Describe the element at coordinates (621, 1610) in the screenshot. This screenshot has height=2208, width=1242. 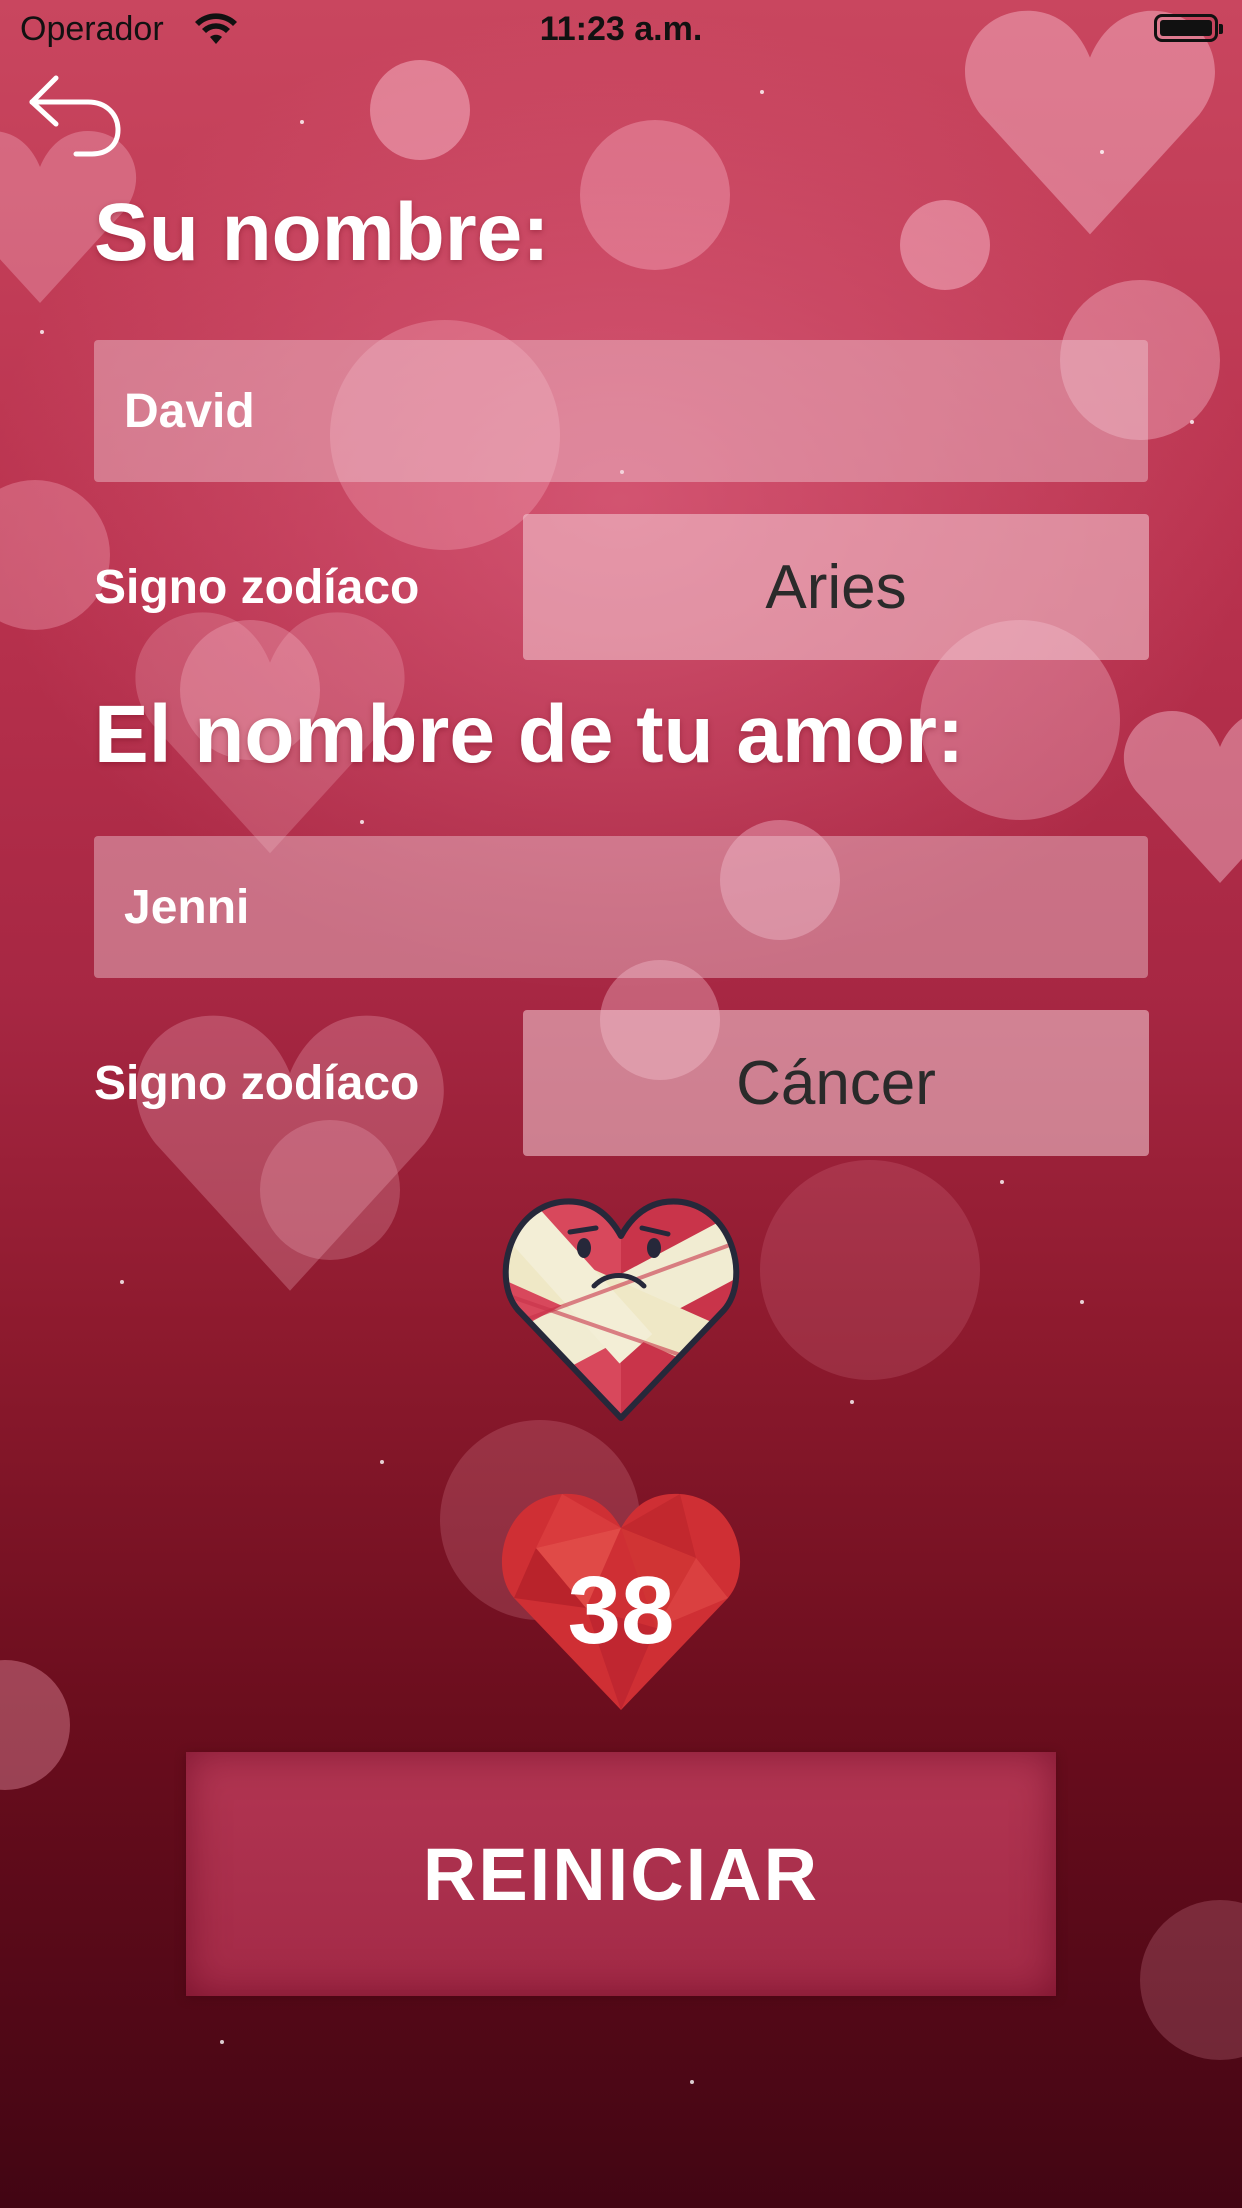
I see `compatibility-score: 38` at that location.